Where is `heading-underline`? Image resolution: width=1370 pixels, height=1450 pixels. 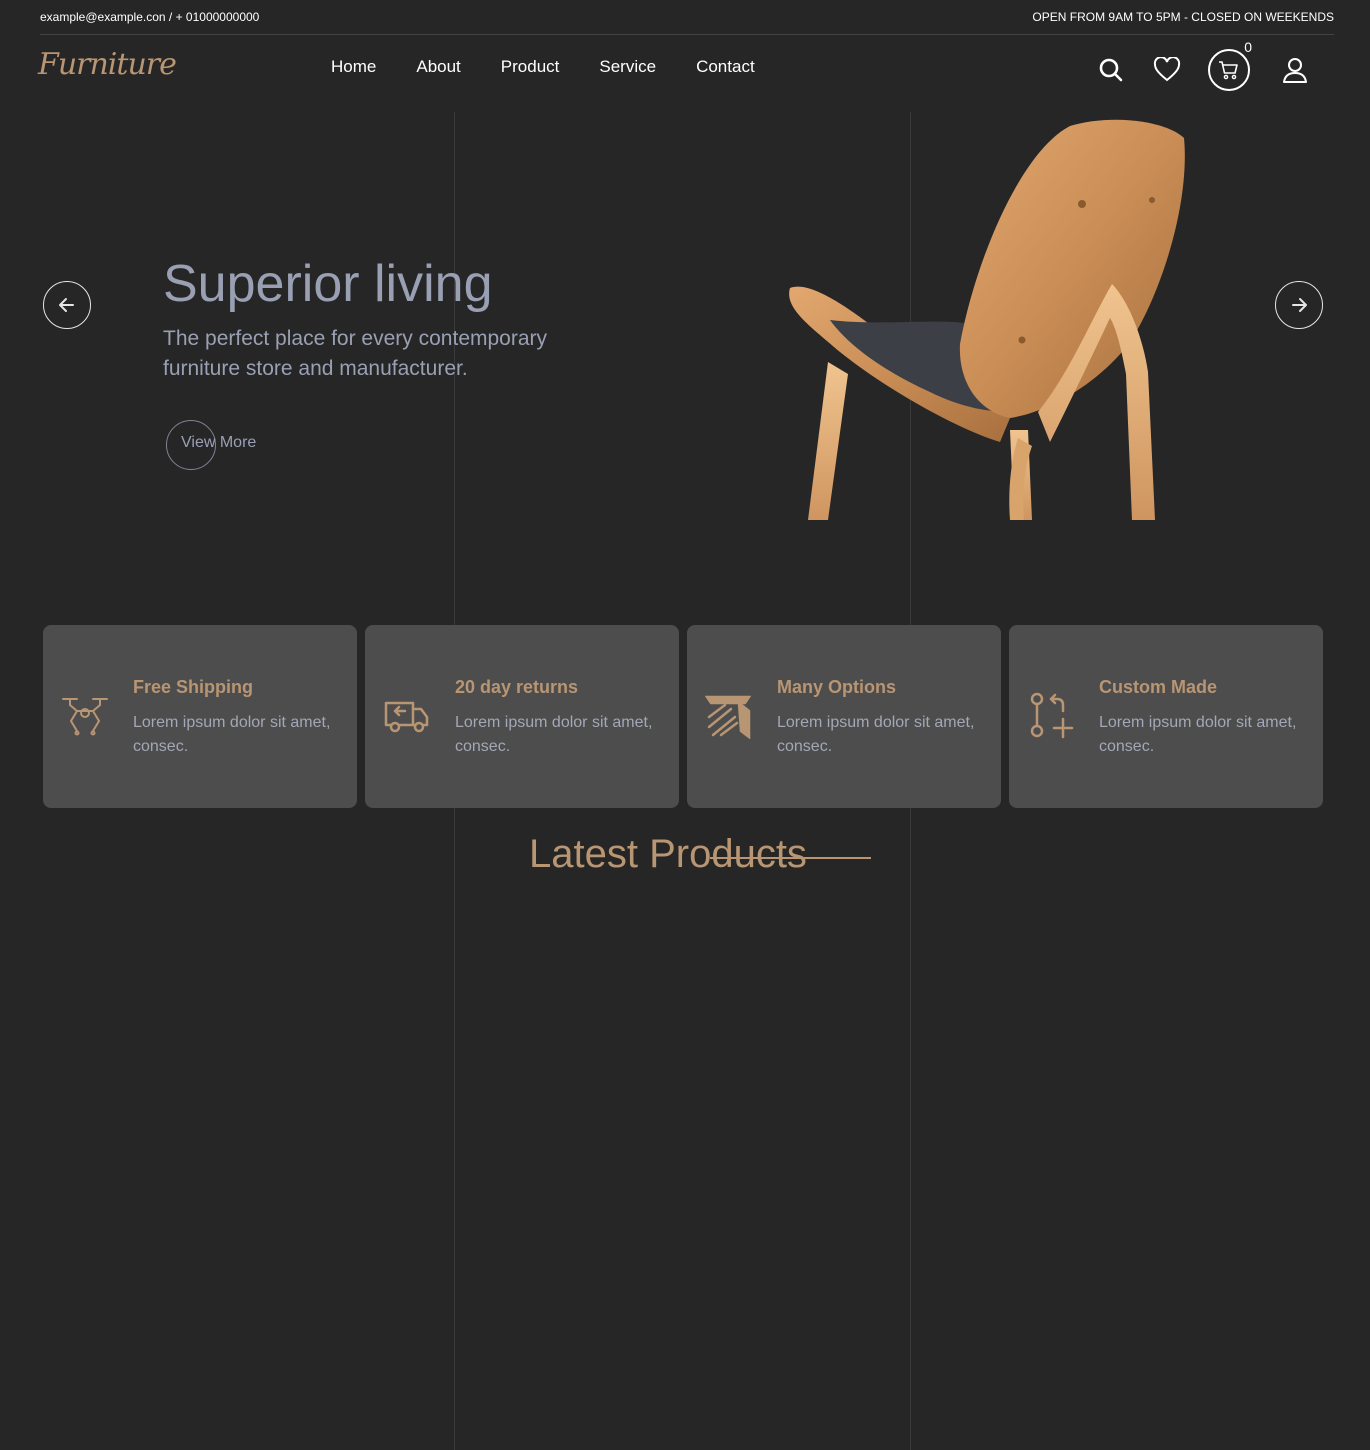 heading-underline is located at coordinates (790, 858).